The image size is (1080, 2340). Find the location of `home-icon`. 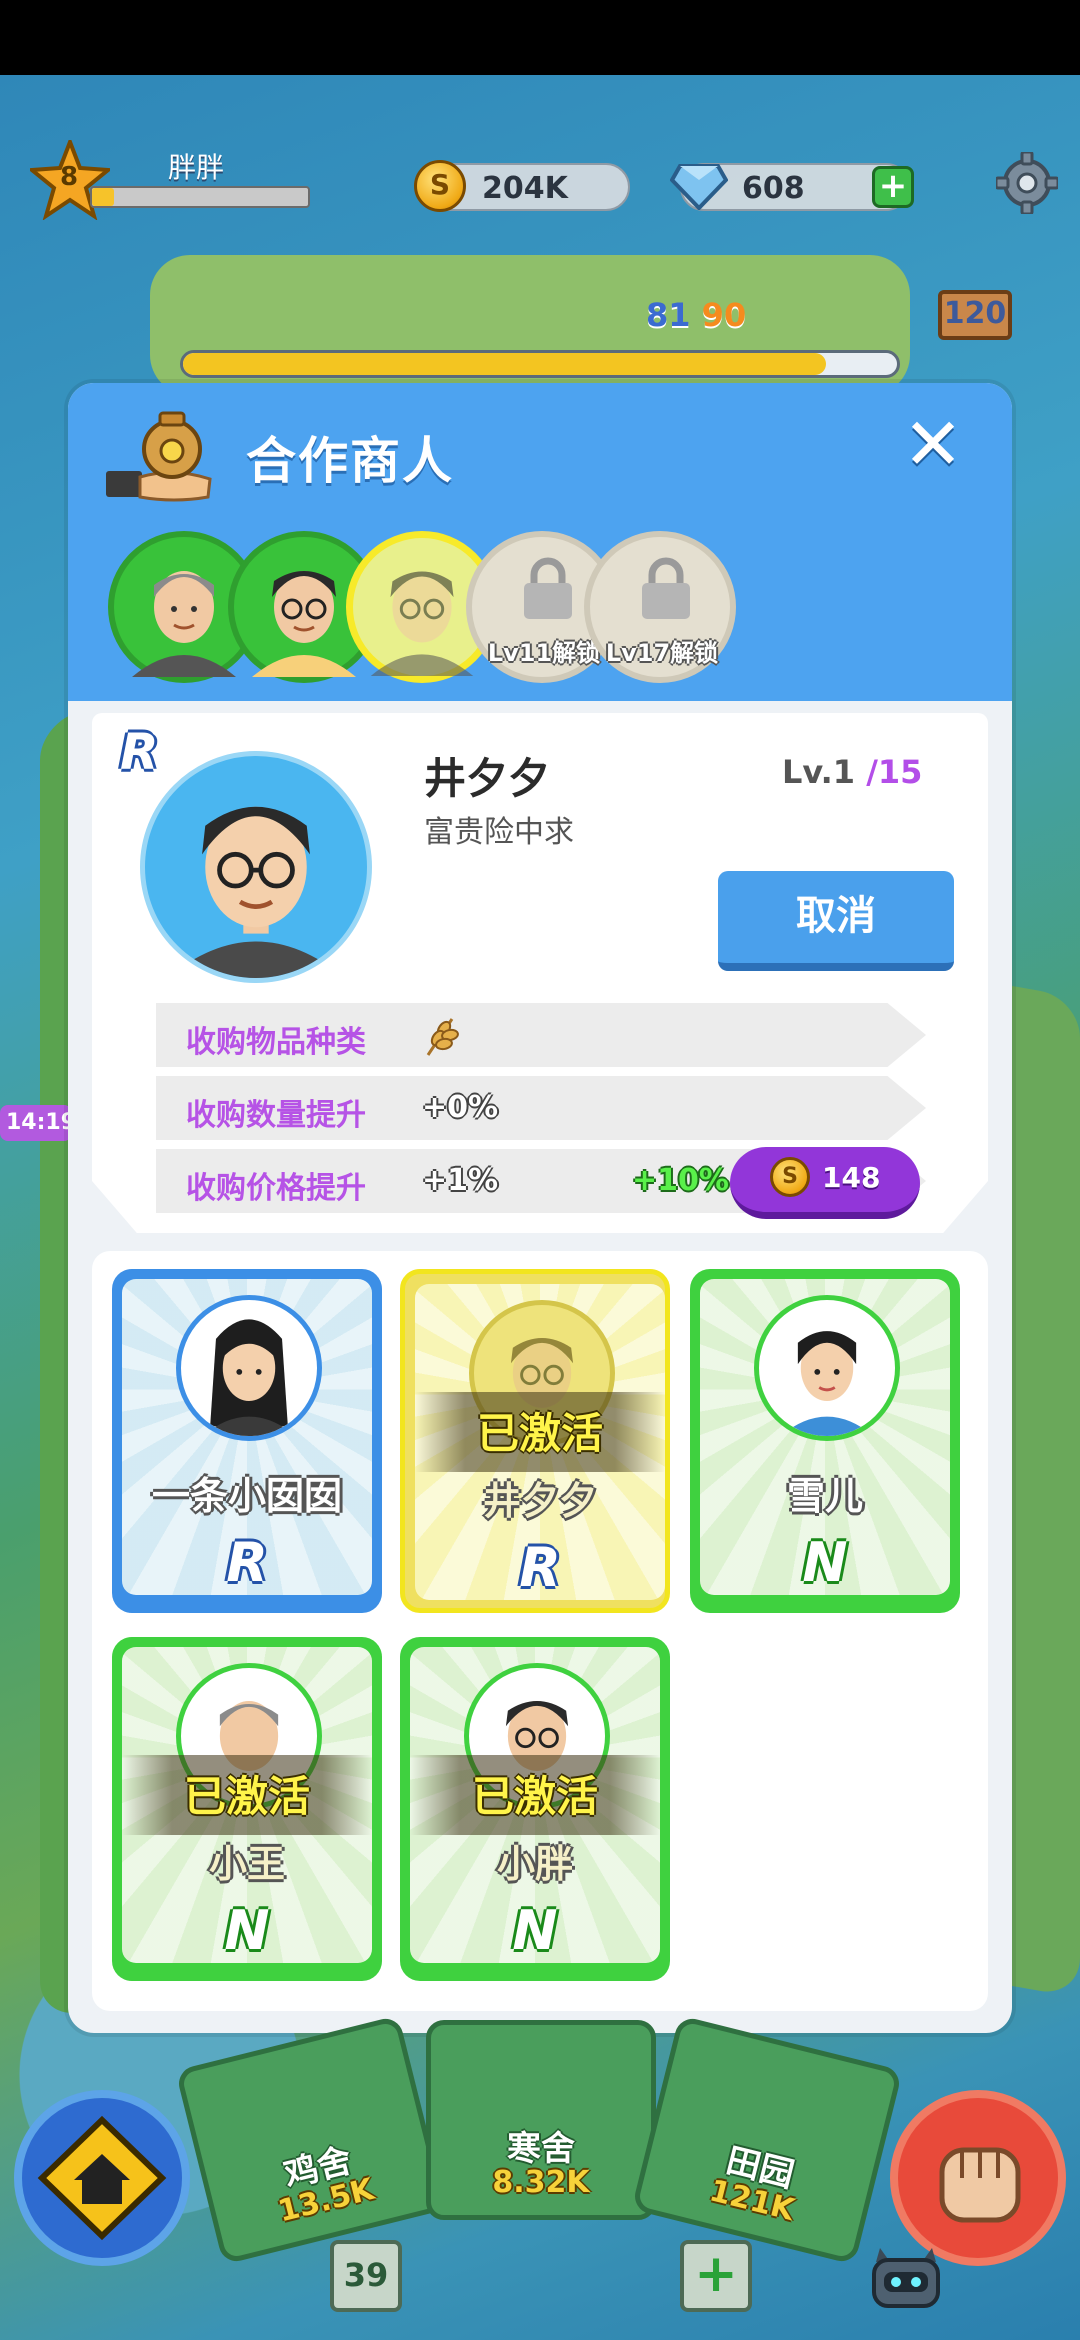

home-icon is located at coordinates (102, 2178).